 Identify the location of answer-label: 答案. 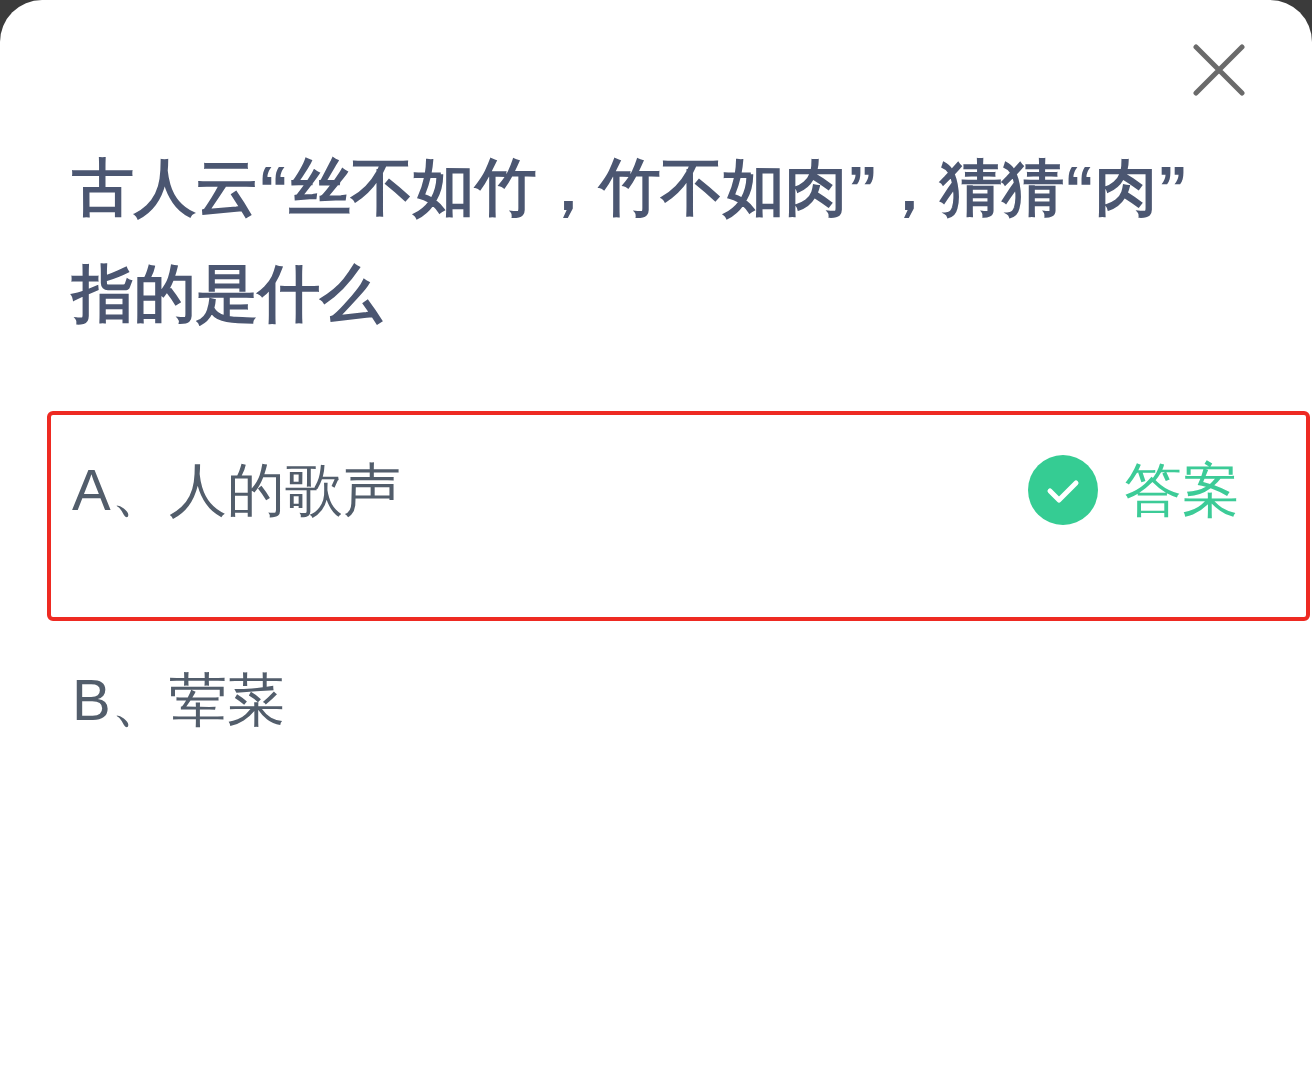
(1182, 490).